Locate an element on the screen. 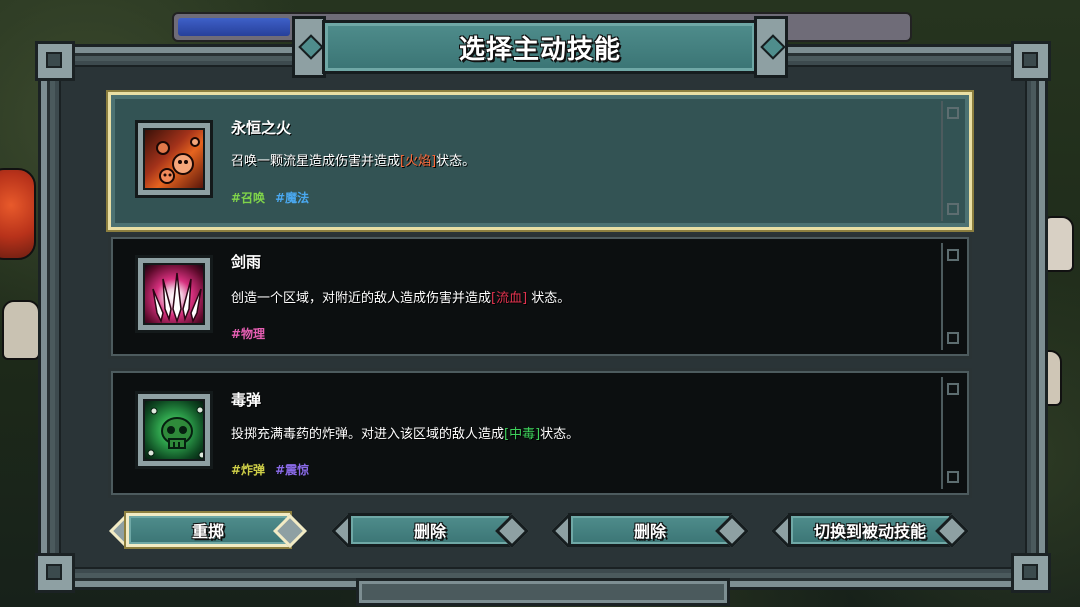  flaming-meteor-icon is located at coordinates (174, 159).